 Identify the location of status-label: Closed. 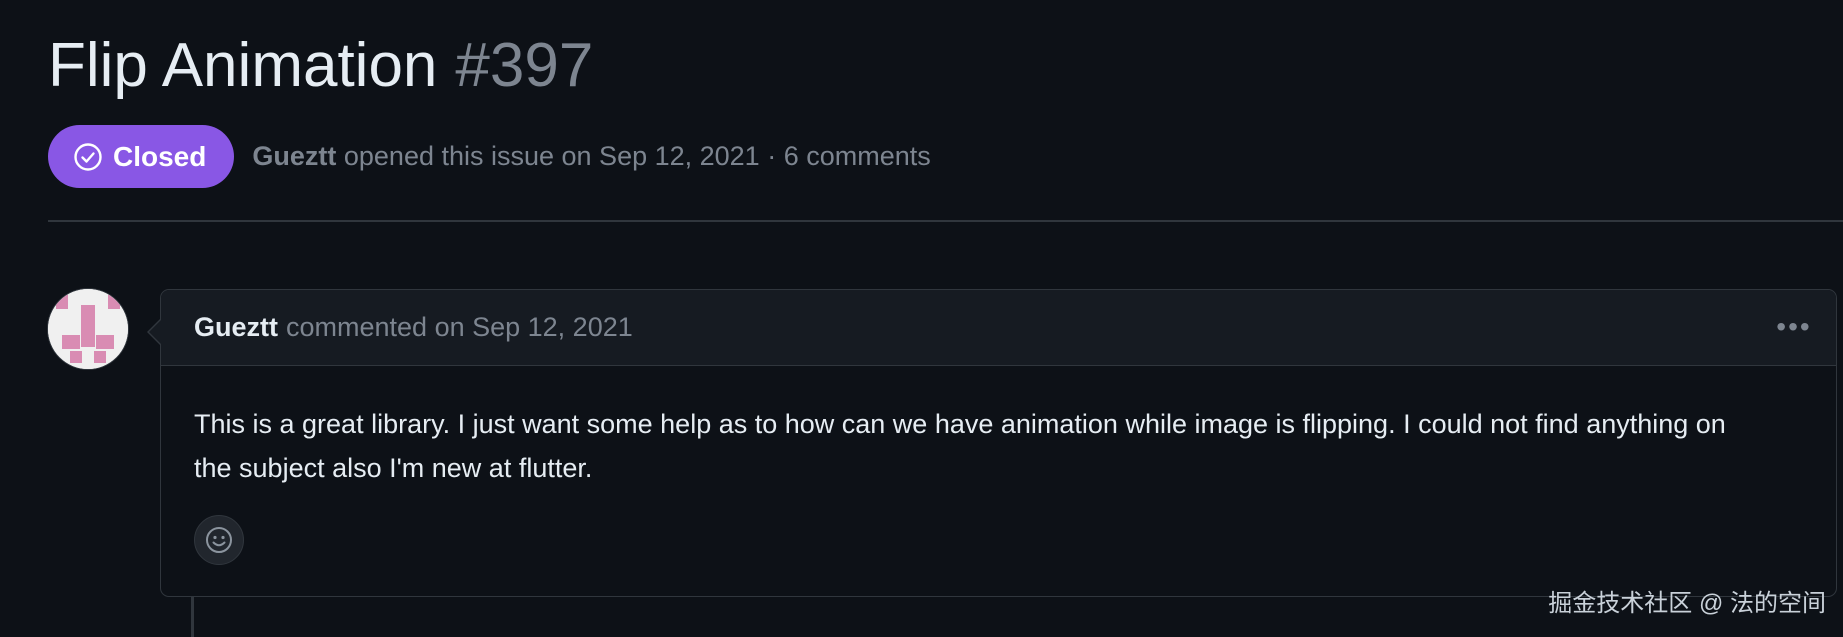
(160, 156).